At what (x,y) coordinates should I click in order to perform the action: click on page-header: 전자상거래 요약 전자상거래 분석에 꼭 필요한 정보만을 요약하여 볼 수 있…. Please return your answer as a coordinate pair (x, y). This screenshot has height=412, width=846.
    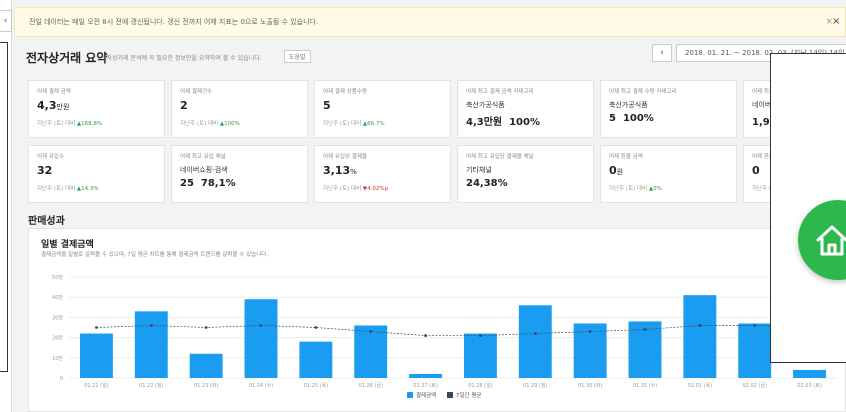
    Looking at the image, I should click on (436, 56).